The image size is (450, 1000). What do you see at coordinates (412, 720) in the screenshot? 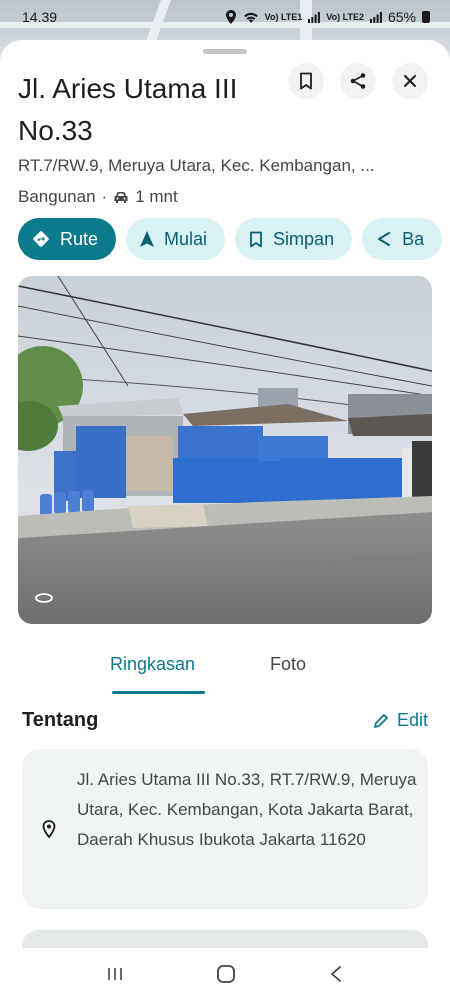
I see `edit-label: Edit` at bounding box center [412, 720].